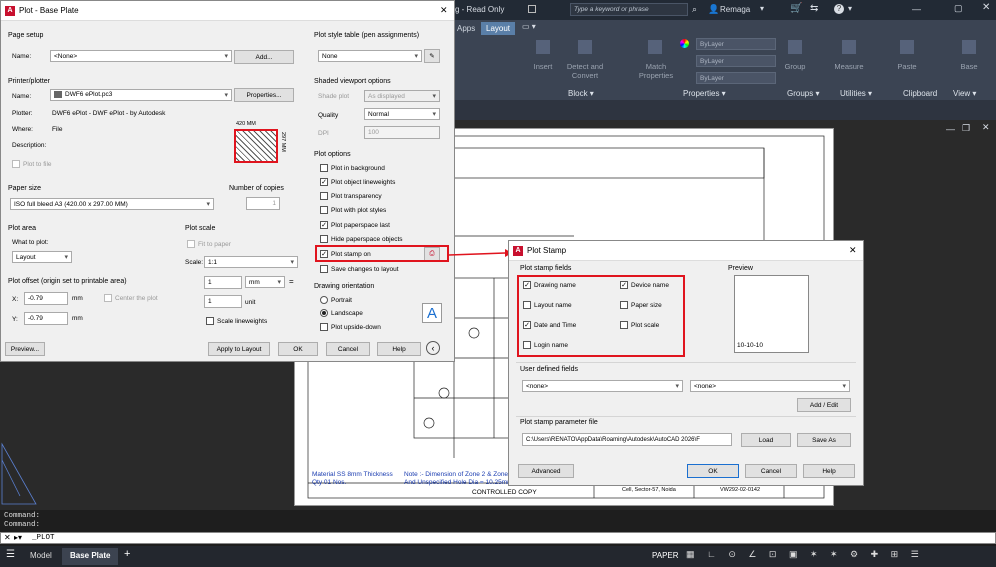 This screenshot has height=567, width=996. Describe the element at coordinates (32, 164) in the screenshot. I see `plot-to-file-checkbox: Plot to file` at that location.